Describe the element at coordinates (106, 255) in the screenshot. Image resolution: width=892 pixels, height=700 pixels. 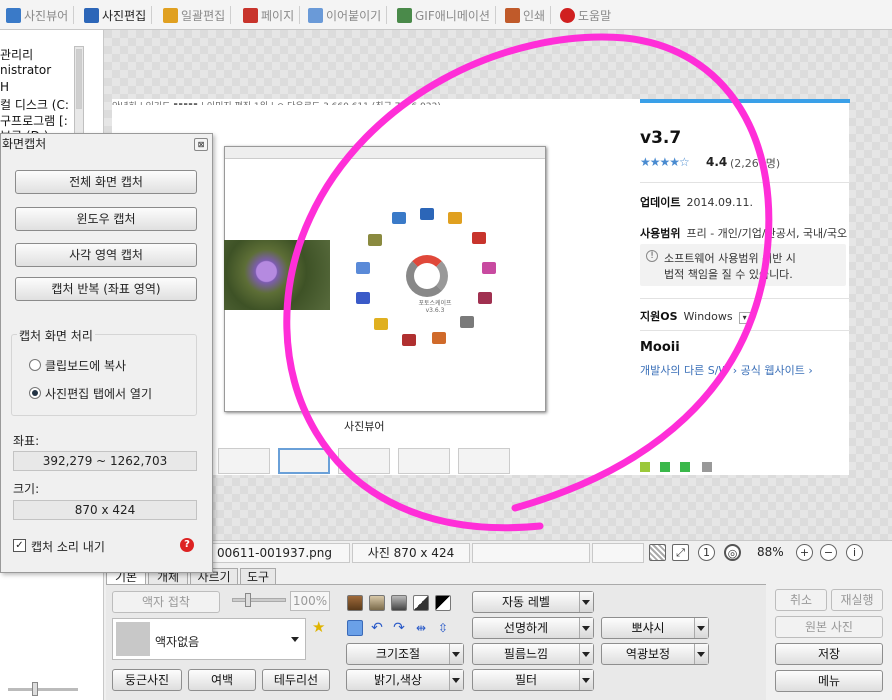
I see `capture-region-button: 사각 영역 캡처` at that location.